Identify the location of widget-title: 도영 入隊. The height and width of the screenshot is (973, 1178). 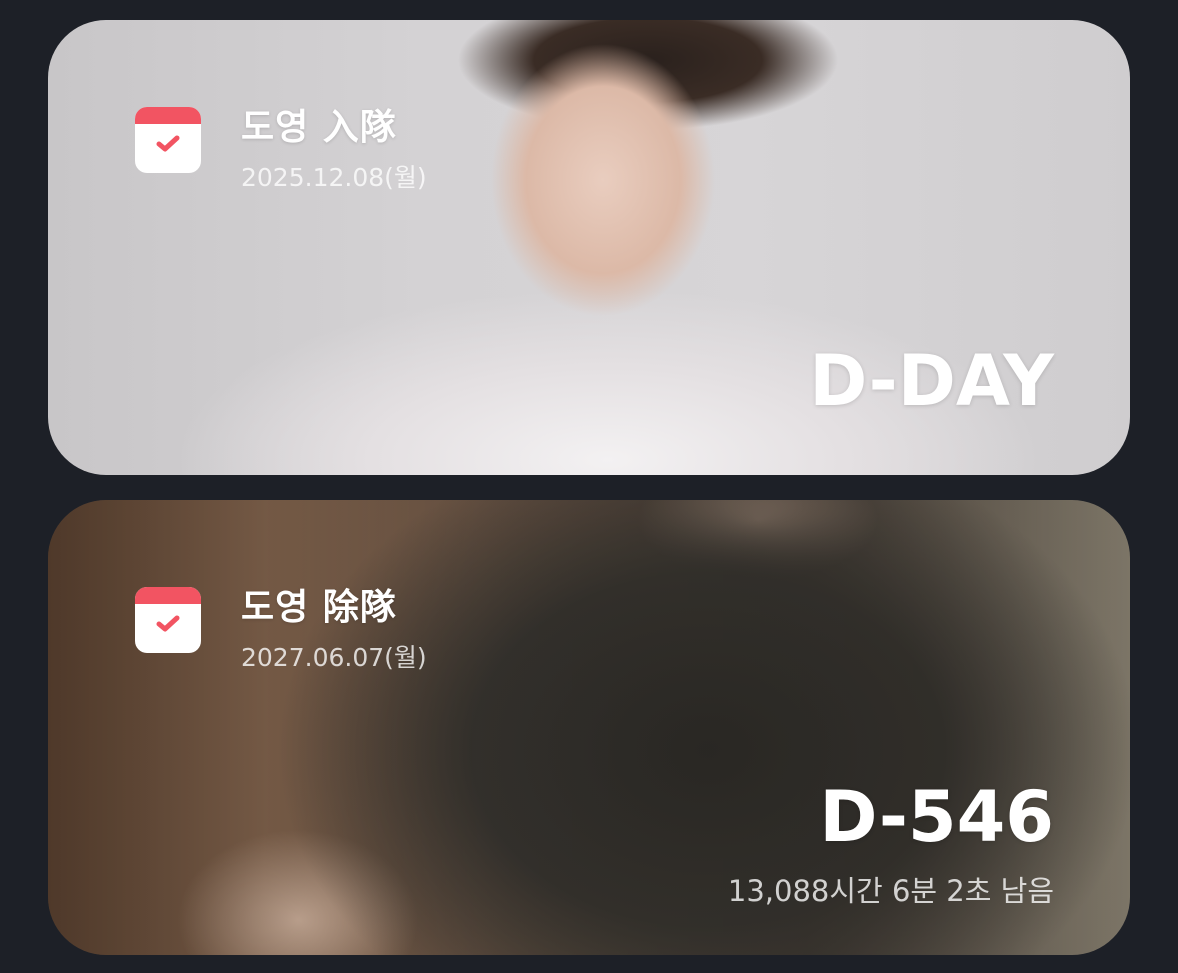
(319, 127).